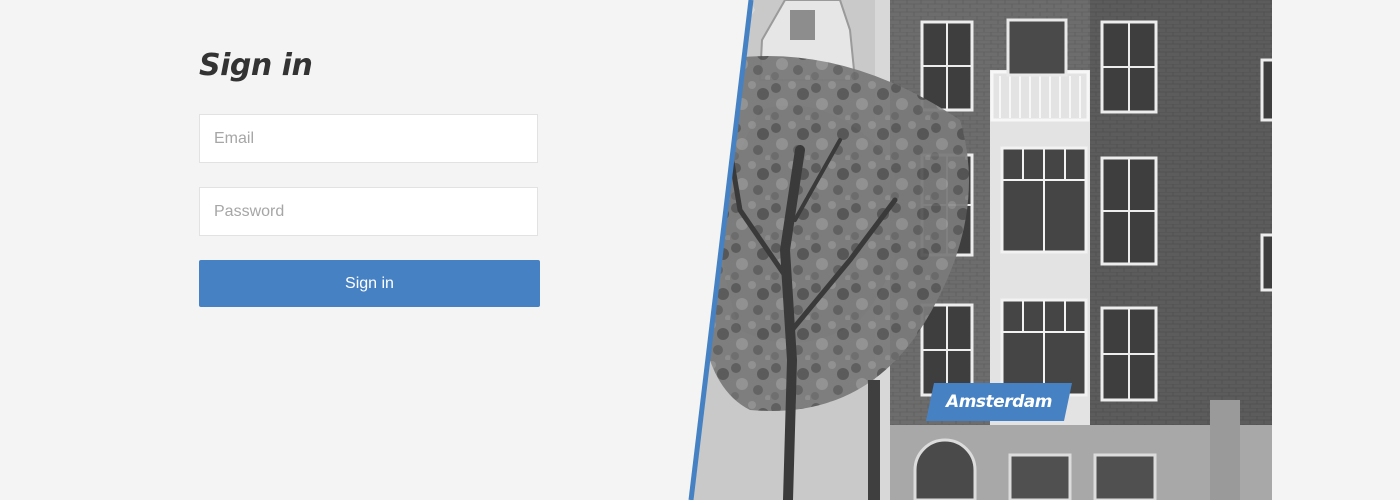 Image resolution: width=1400 pixels, height=500 pixels. I want to click on page-title: Sign in, so click(256, 65).